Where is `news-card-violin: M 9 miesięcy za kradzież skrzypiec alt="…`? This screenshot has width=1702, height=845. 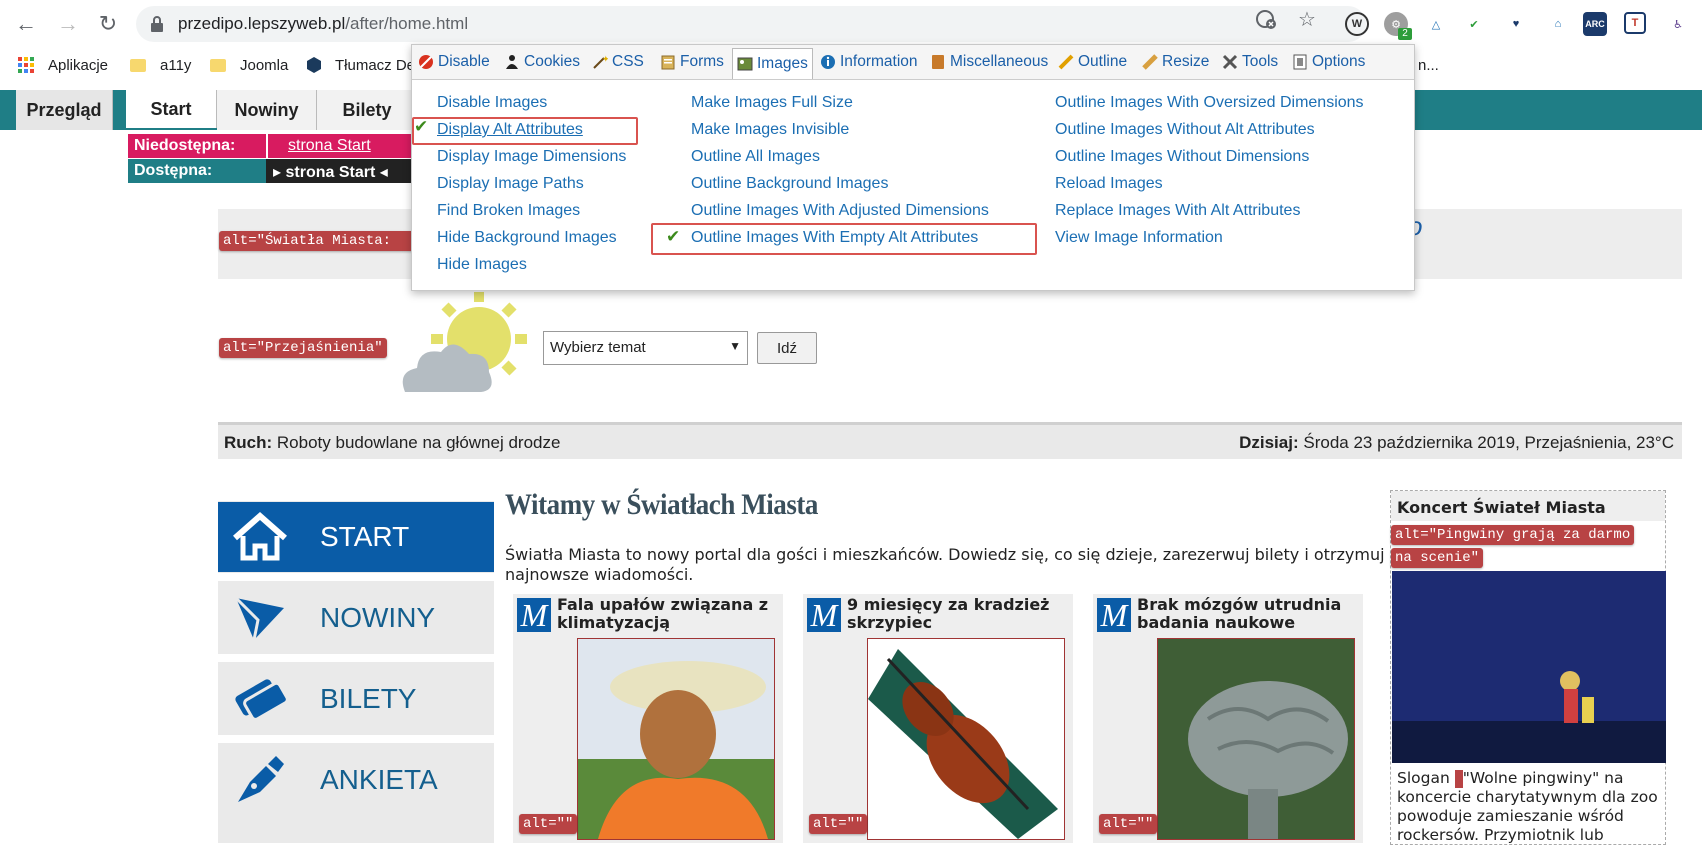
news-card-violin: M 9 miesięcy za kradzież skrzypiec alt="… is located at coordinates (938, 718).